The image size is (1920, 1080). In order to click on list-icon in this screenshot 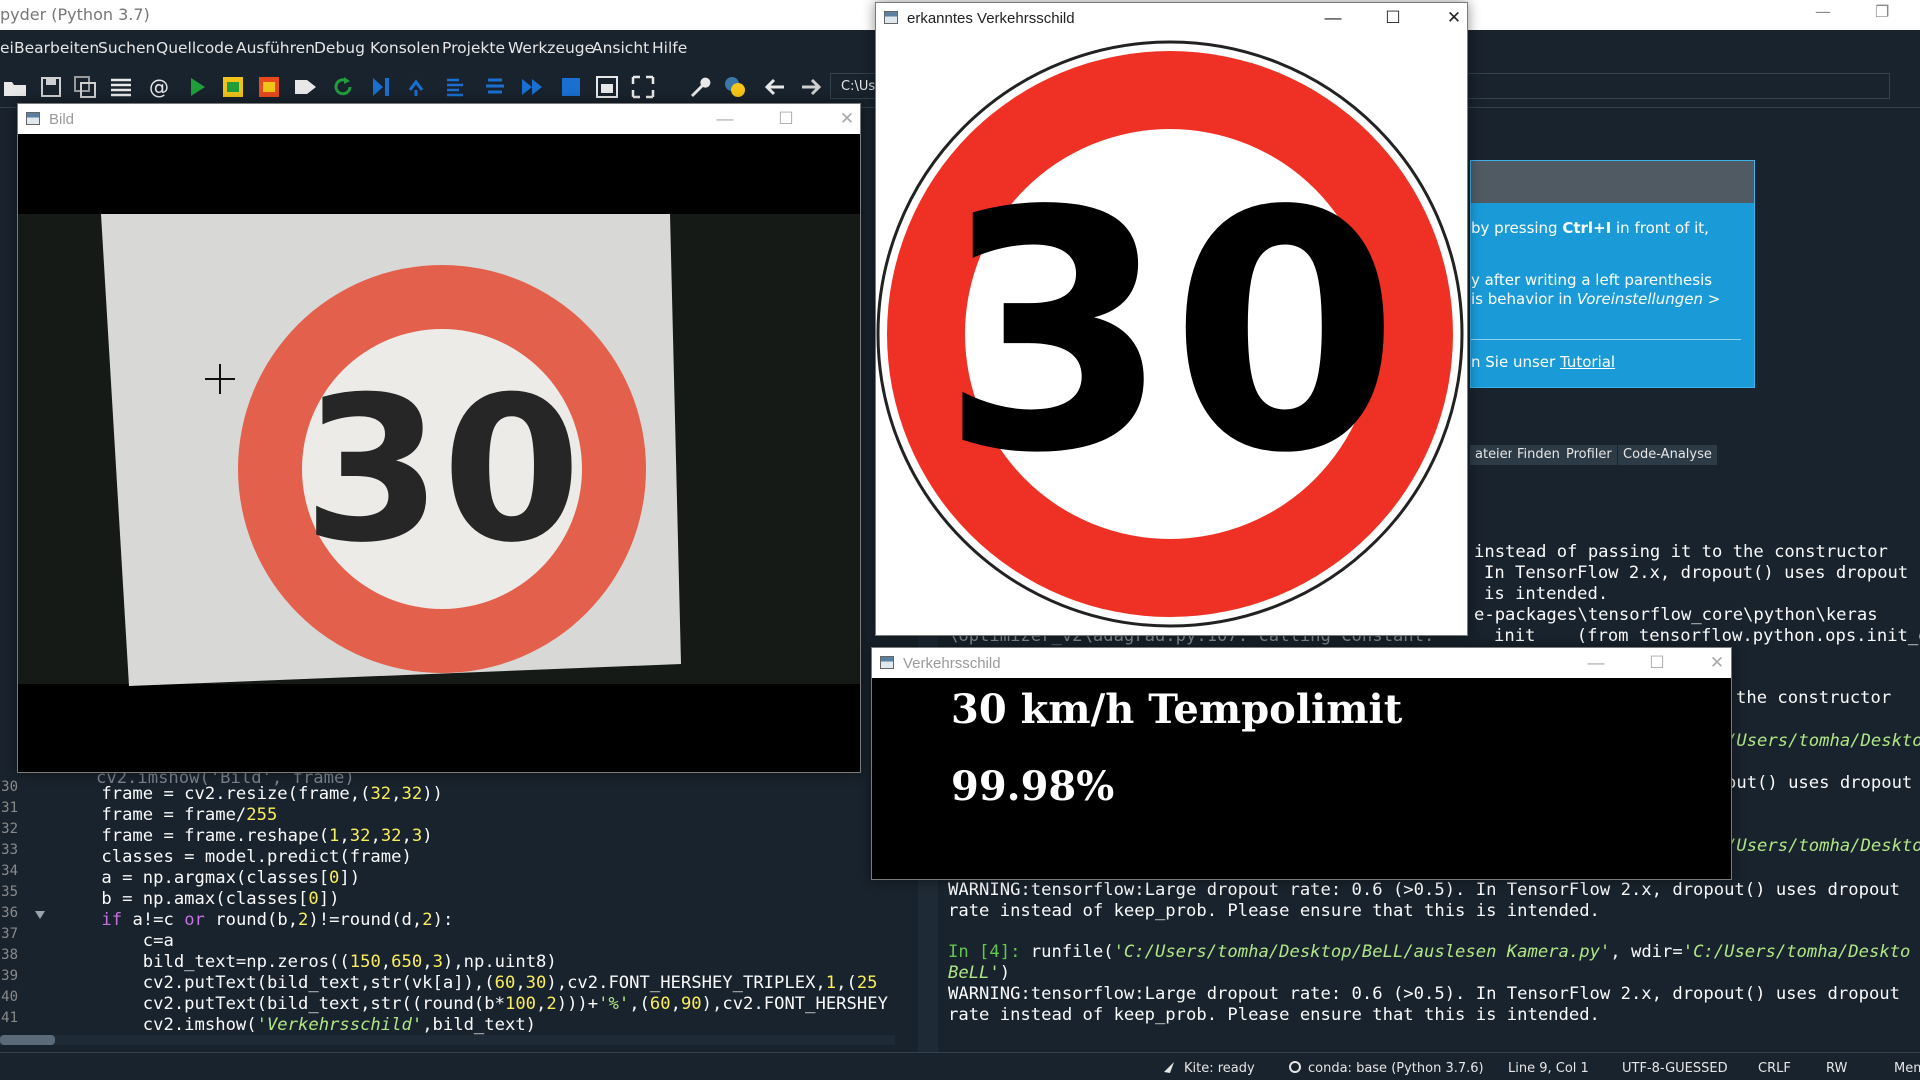, I will do `click(121, 87)`.